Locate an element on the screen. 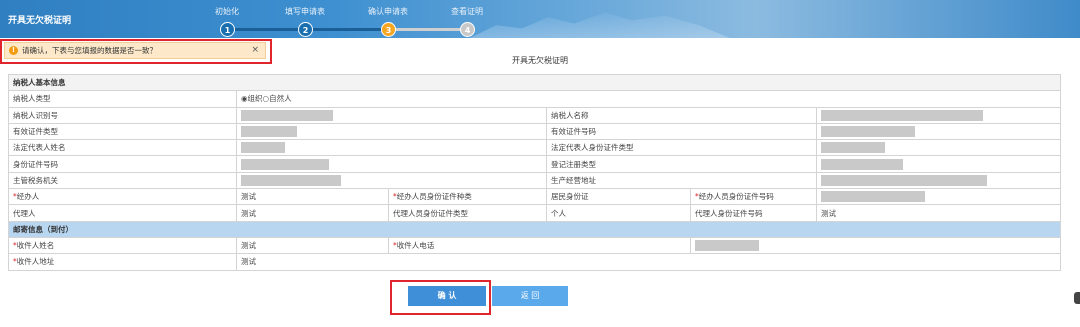 The width and height of the screenshot is (1080, 327). section-header-basic: 纳税人基本信息 is located at coordinates (534, 82).